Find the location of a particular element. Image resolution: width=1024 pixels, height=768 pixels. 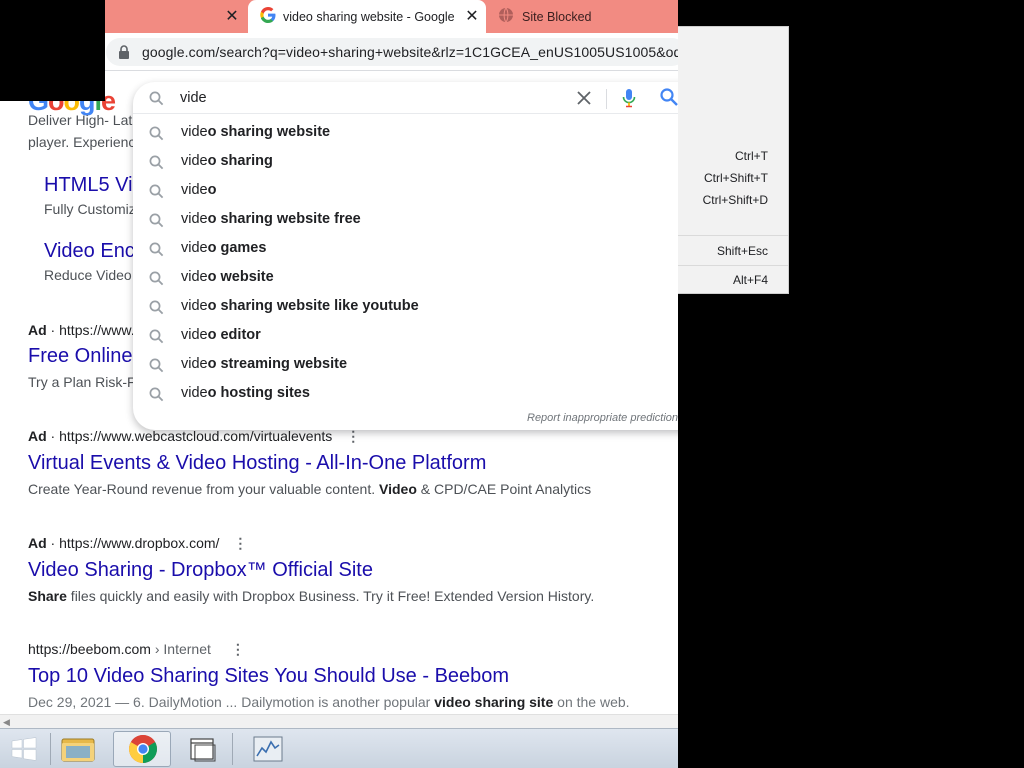

sitelink: HTML5 Vi Fully Customiz is located at coordinates (90, 195).